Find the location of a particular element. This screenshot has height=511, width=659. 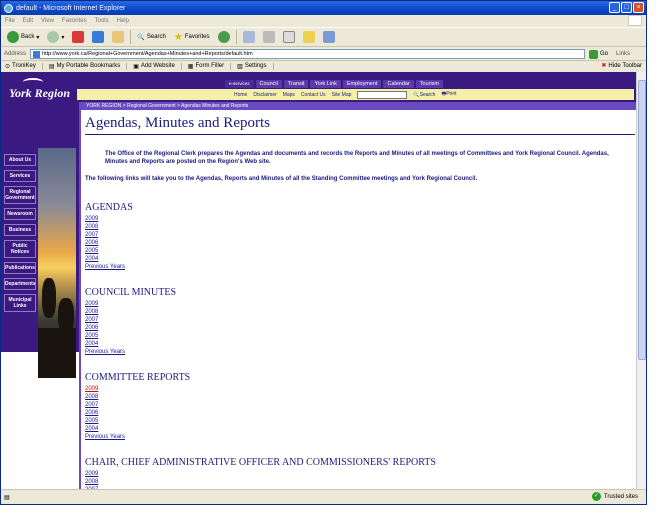

sidemenu-business: Business is located at coordinates (20, 230).